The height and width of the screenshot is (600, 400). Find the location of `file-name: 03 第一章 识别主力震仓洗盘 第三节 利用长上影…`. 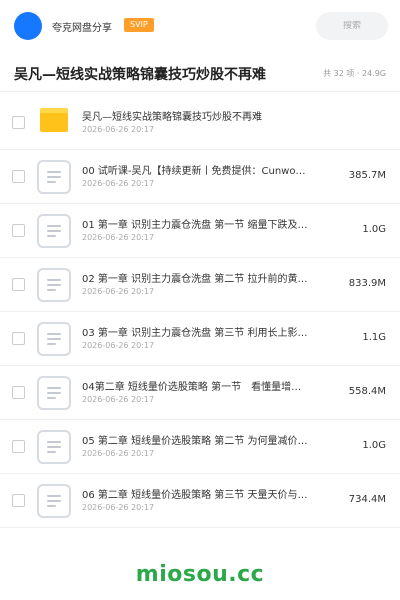

file-name: 03 第一章 识别主力震仓洗盘 第三节 利用长上影… is located at coordinates (195, 333).